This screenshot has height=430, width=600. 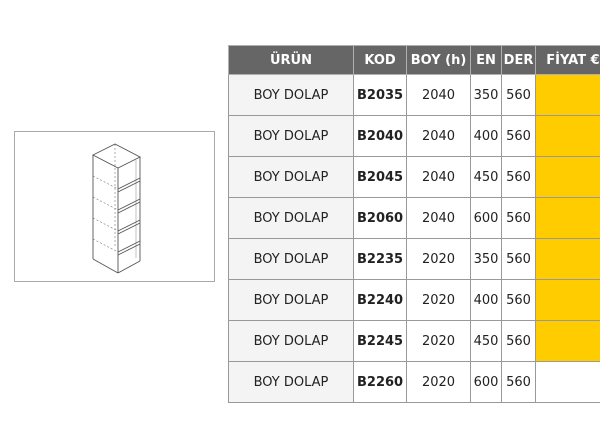 I want to click on product-code-cell: B2060, so click(x=380, y=218).